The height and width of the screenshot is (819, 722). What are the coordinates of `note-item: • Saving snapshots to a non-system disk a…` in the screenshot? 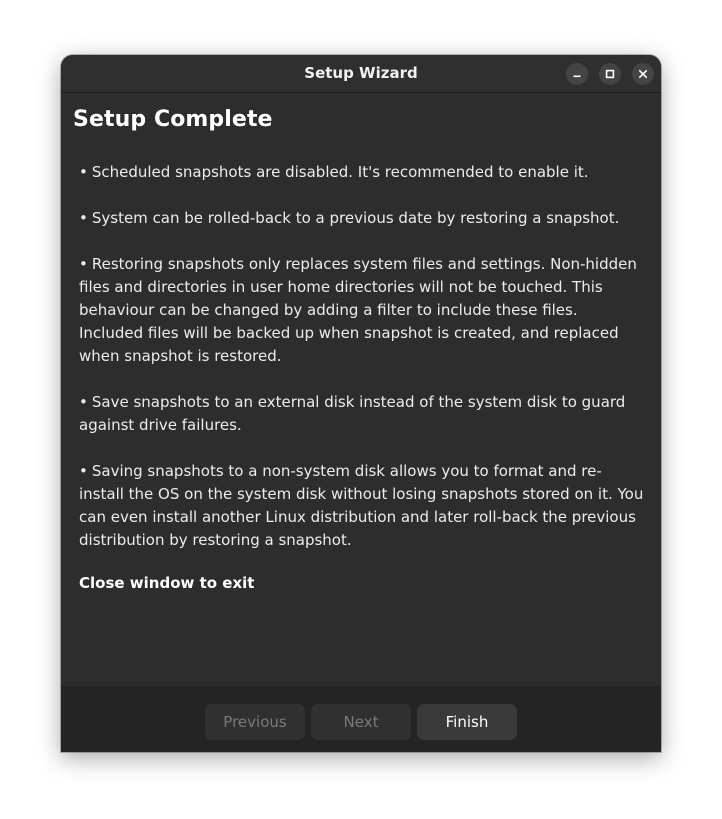 It's located at (361, 506).